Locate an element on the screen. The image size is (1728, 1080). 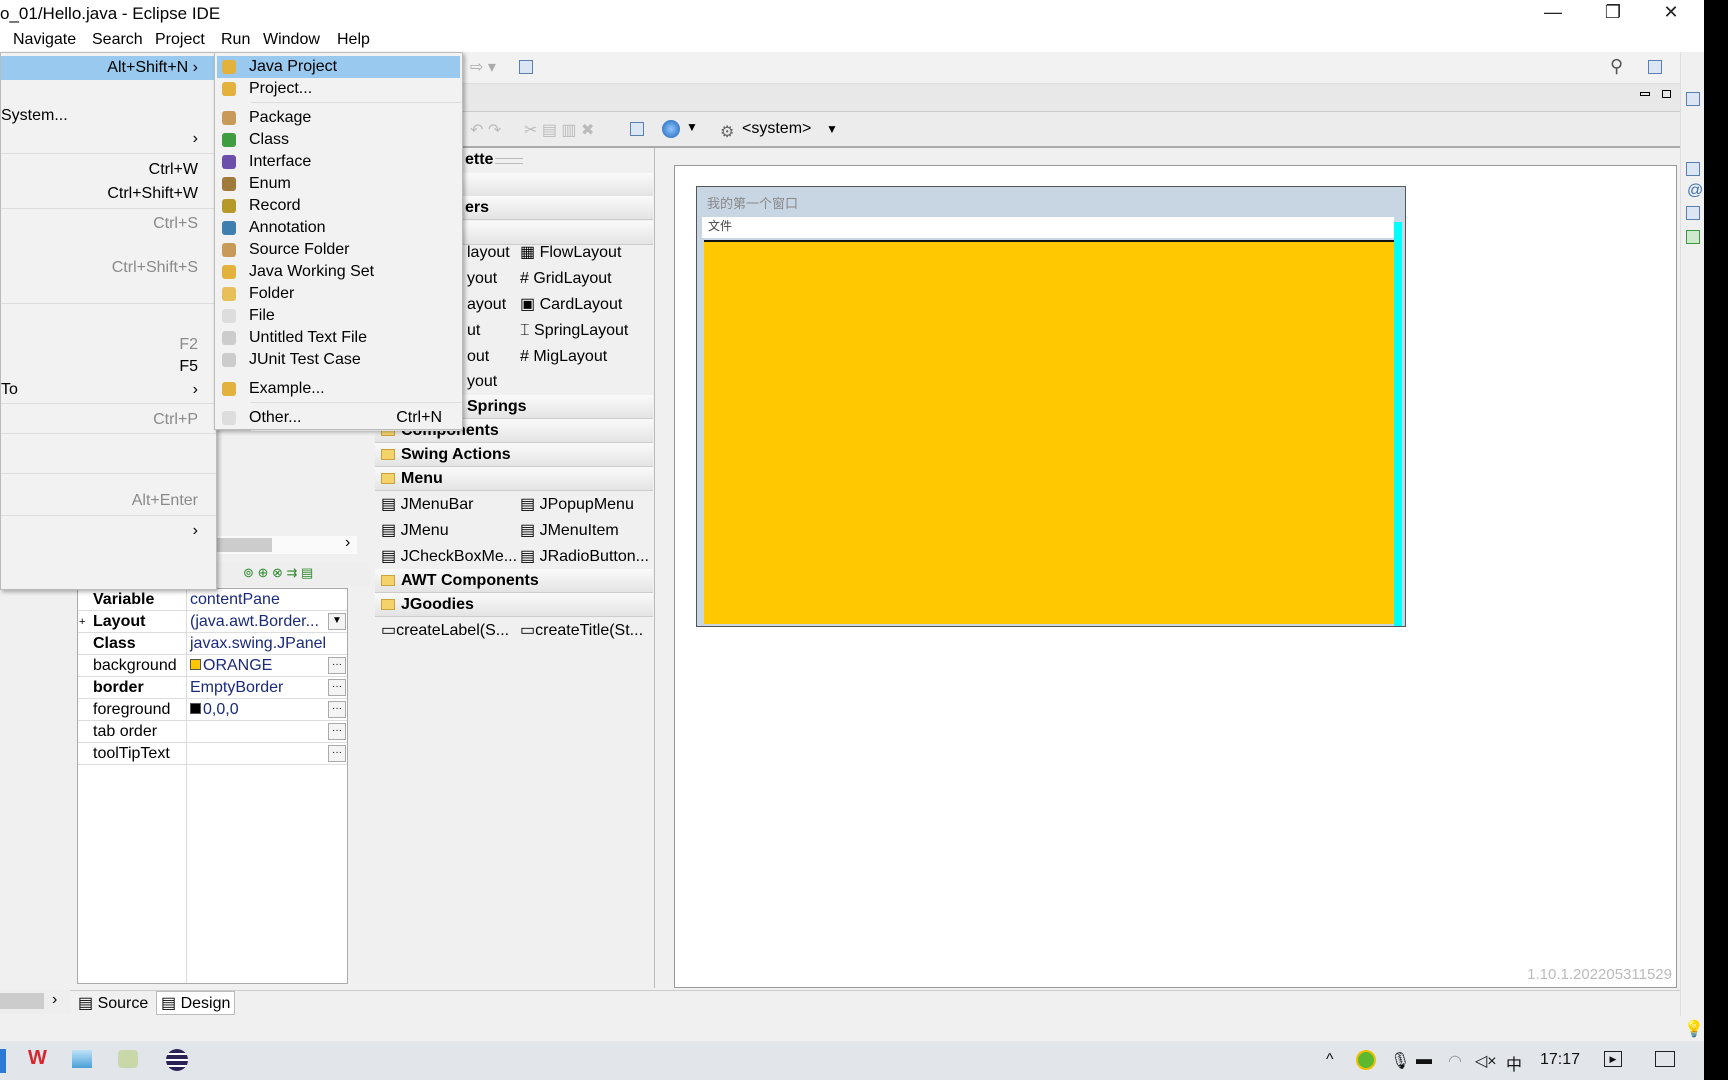
palette-section-jgoodies: JGoodies is located at coordinates (514, 605).